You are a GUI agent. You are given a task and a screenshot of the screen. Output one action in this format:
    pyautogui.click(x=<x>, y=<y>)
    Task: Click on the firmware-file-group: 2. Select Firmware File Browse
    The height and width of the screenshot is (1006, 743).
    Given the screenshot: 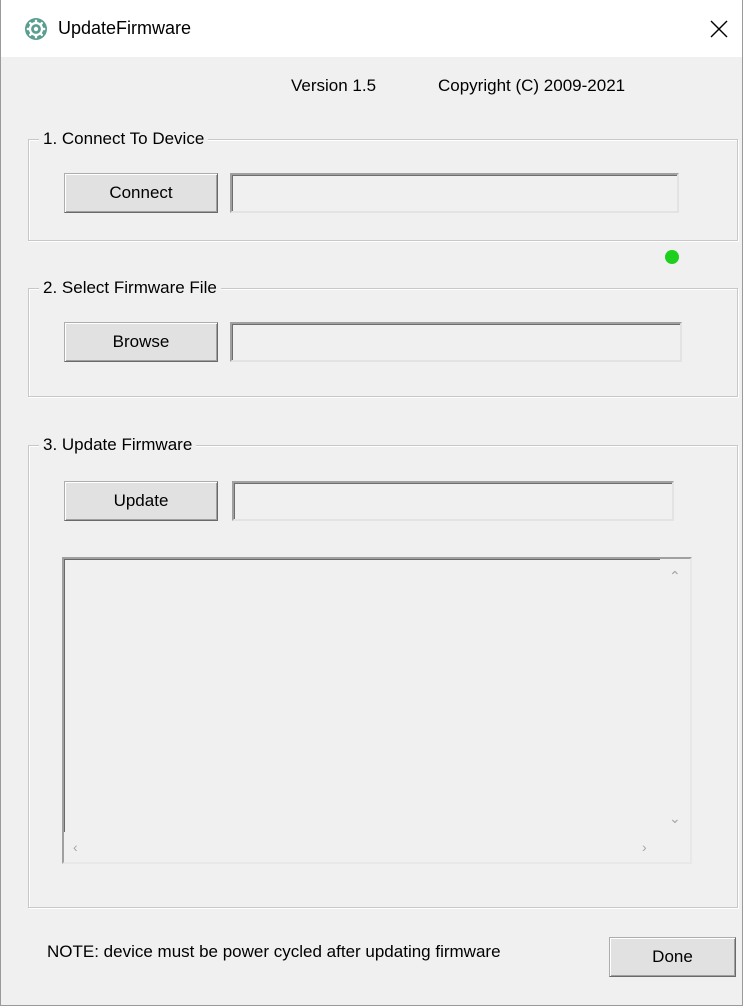 What is the action you would take?
    pyautogui.click(x=383, y=337)
    